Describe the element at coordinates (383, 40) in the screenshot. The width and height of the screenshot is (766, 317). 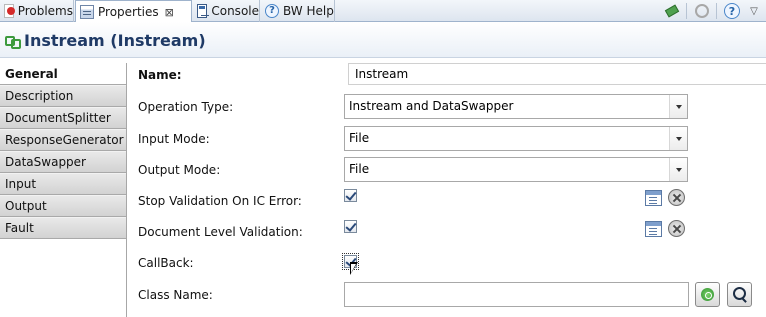
I see `properties-title-bar: Instream (Instream)` at that location.